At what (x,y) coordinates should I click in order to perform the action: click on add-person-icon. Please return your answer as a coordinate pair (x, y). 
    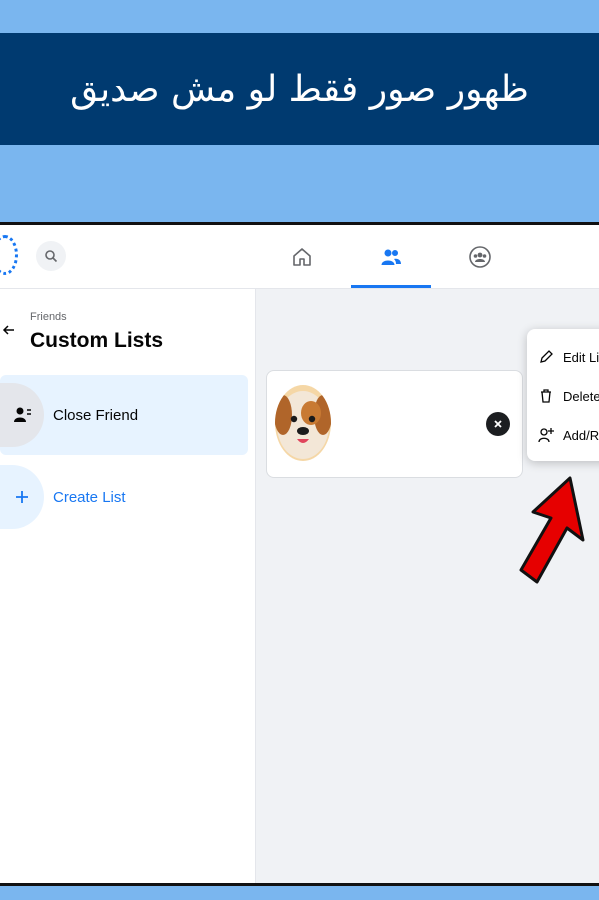
    Looking at the image, I should click on (546, 435).